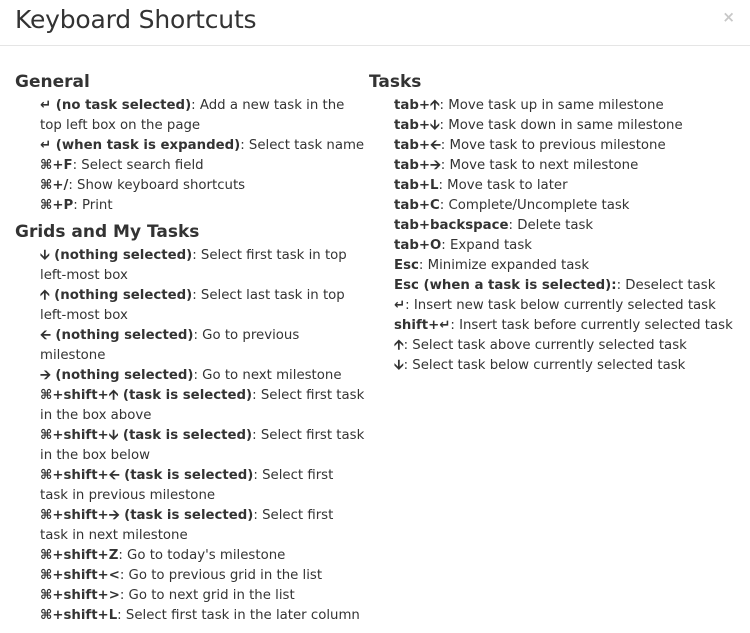 The height and width of the screenshot is (633, 750). Describe the element at coordinates (503, 185) in the screenshot. I see `shortcut-description: : Move task to later` at that location.